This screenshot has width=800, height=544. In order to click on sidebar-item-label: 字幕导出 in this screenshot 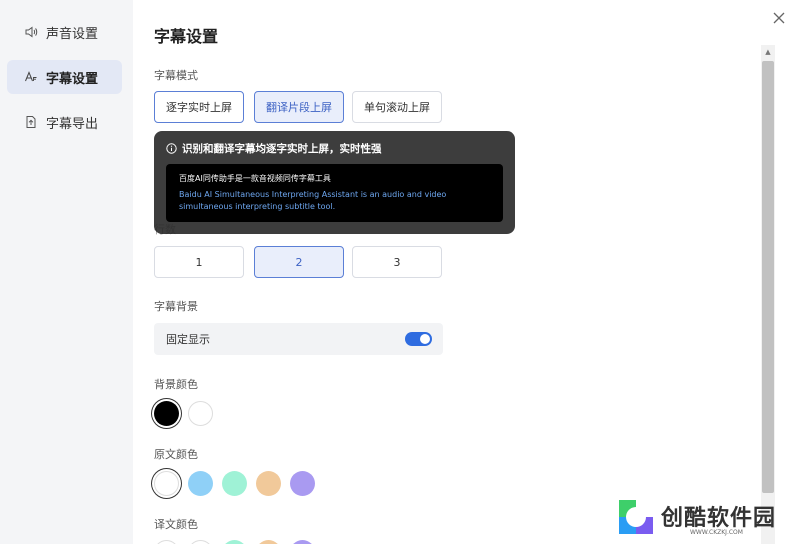, I will do `click(72, 124)`.